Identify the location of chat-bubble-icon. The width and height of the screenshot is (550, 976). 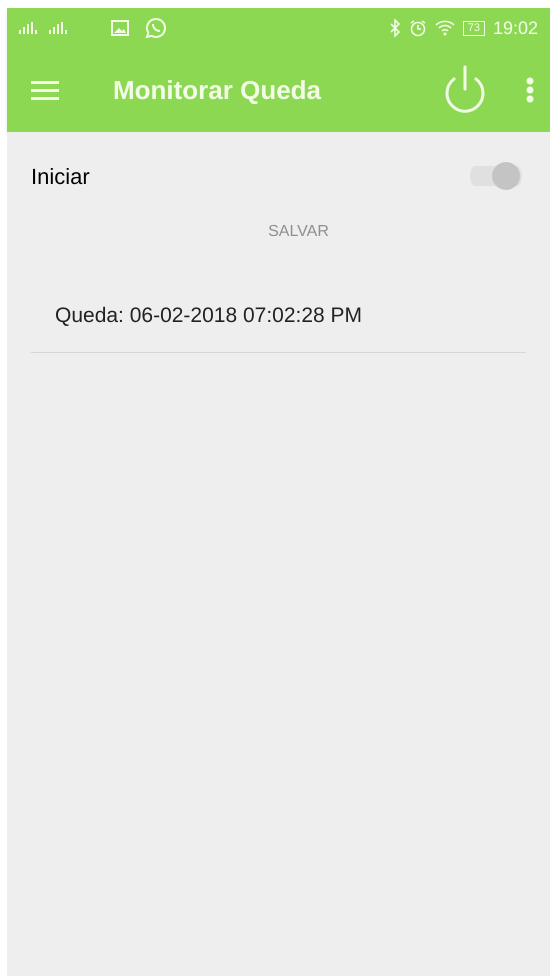
(156, 28).